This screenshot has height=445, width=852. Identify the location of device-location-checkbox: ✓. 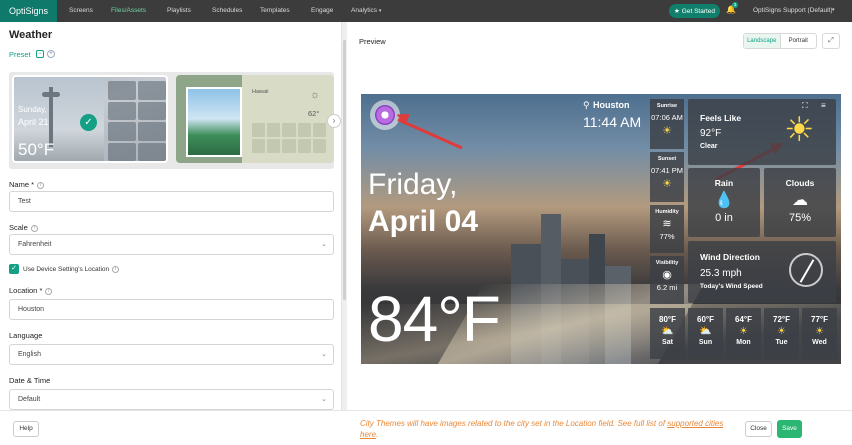
(14, 269).